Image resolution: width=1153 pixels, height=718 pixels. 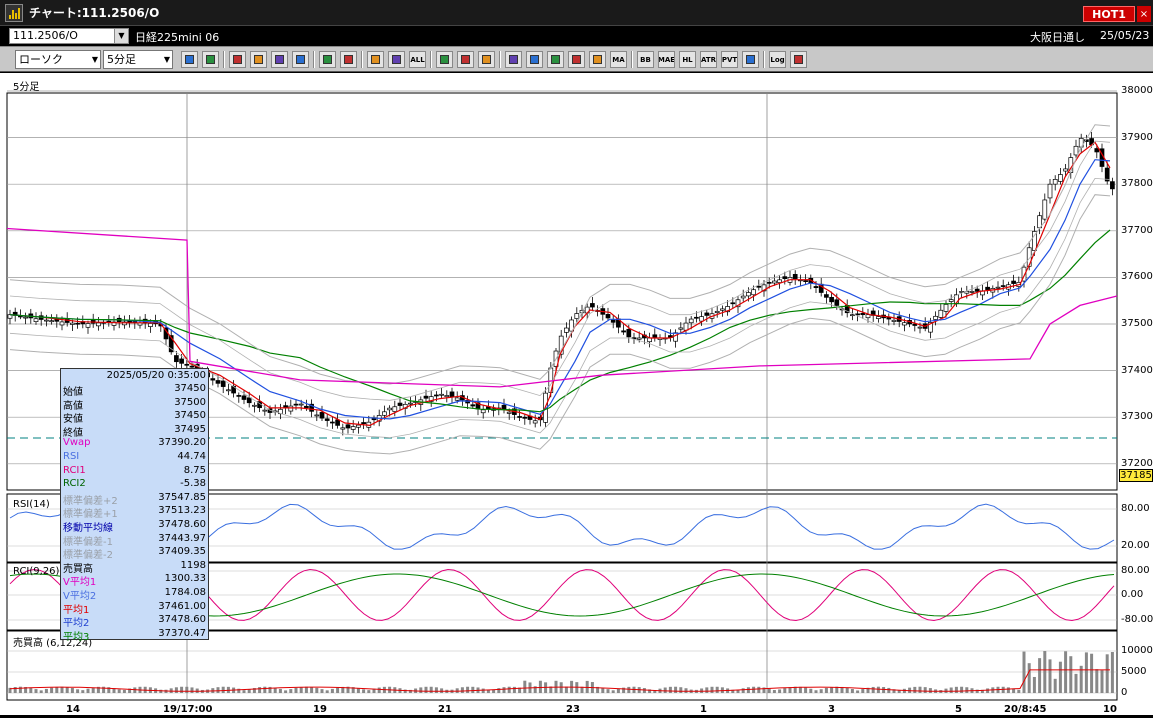 I want to click on bars-b-icon, so click(x=576, y=59).